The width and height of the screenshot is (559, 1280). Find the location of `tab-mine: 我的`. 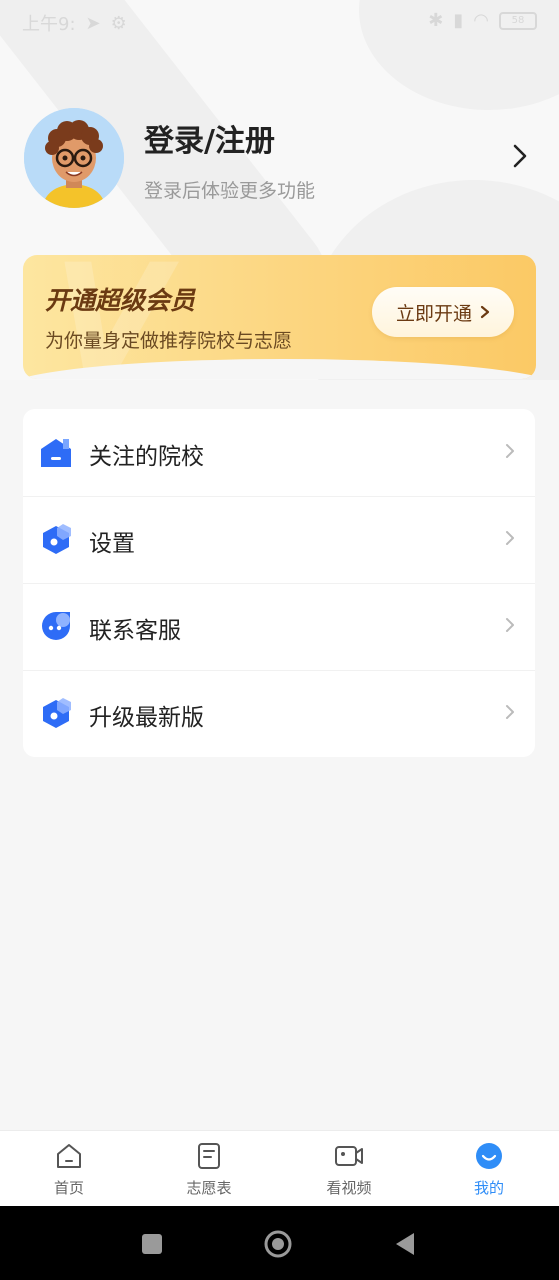

tab-mine: 我的 is located at coordinates (489, 1171).